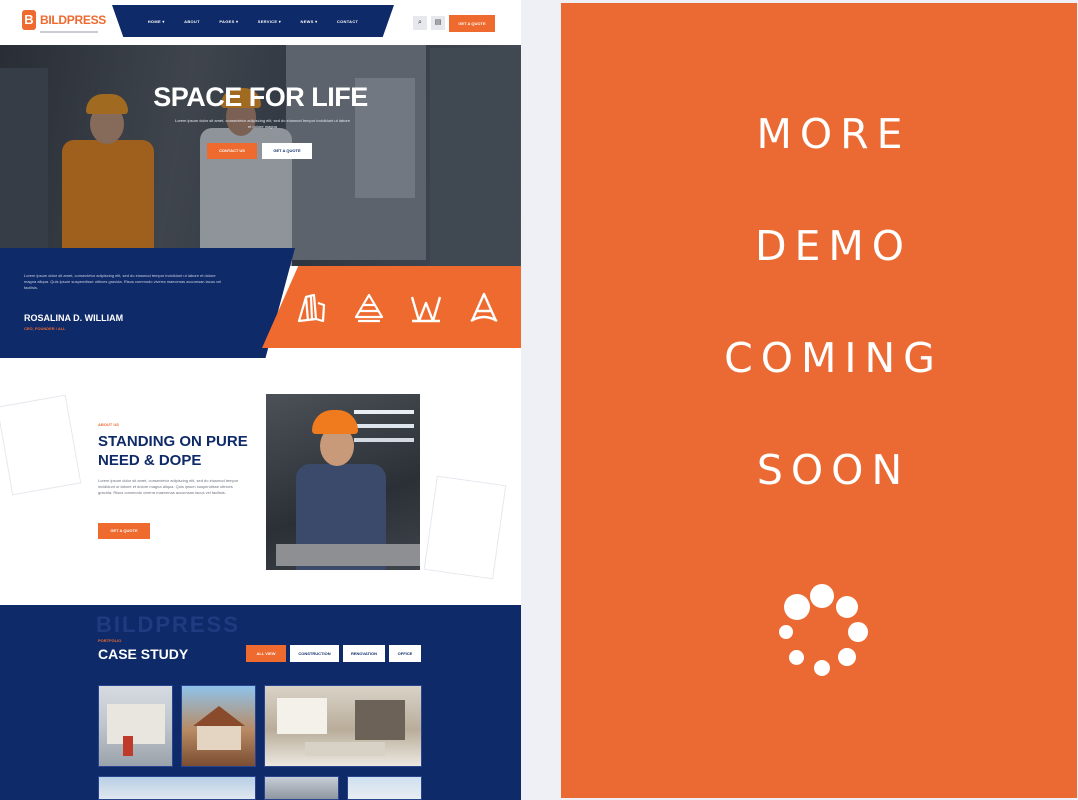  Describe the element at coordinates (311, 308) in the screenshot. I see `building-icon` at that location.